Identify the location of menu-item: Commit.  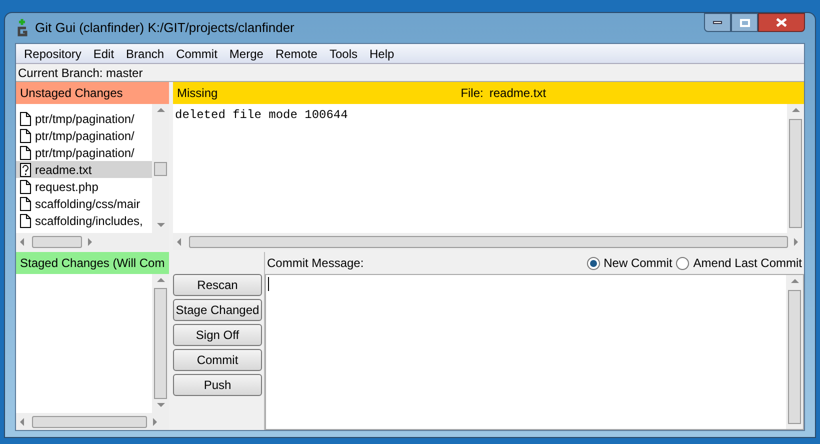
(197, 53).